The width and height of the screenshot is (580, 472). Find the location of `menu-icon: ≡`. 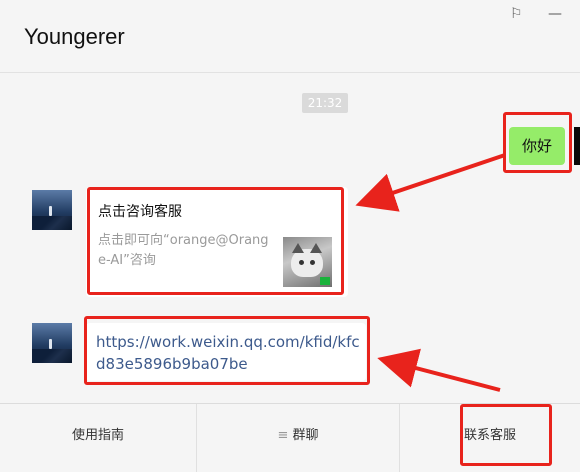

menu-icon: ≡ is located at coordinates (283, 435).